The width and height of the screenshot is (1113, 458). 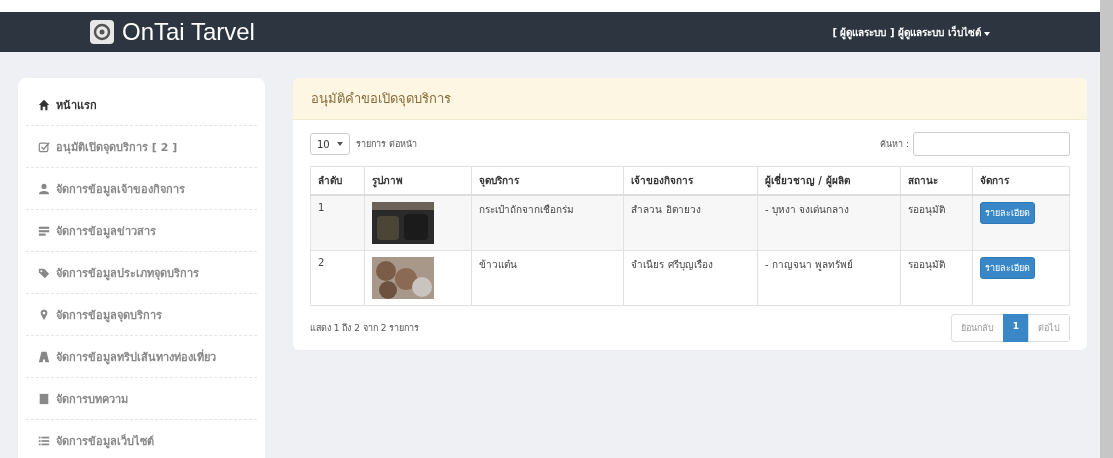 What do you see at coordinates (977, 328) in the screenshot?
I see `pagination-button: ย้อนกลับ` at bounding box center [977, 328].